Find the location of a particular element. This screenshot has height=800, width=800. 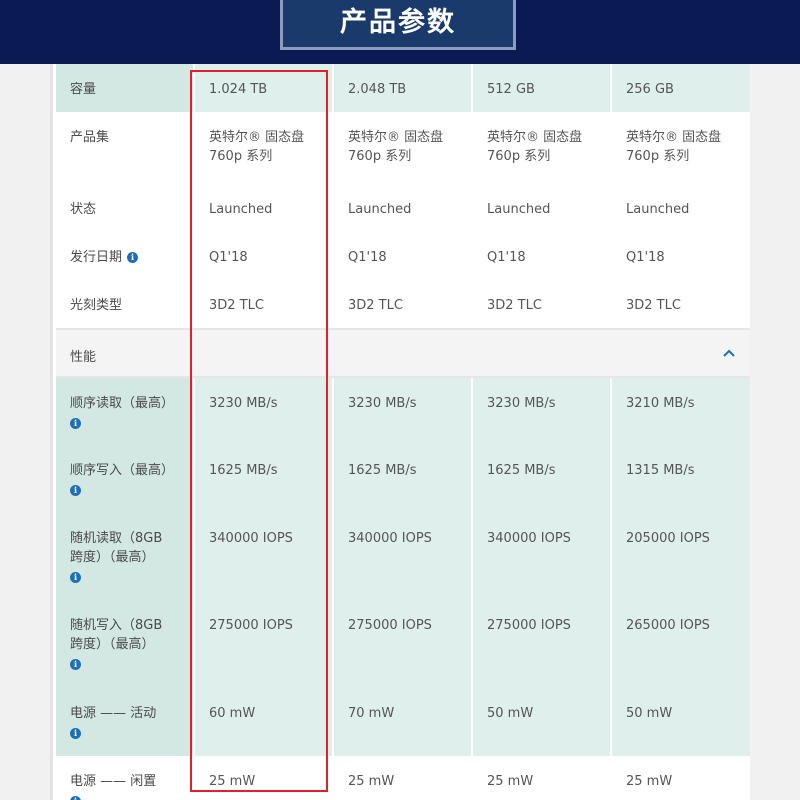

row-label: 电源 —— 闲置 i is located at coordinates (124, 778).